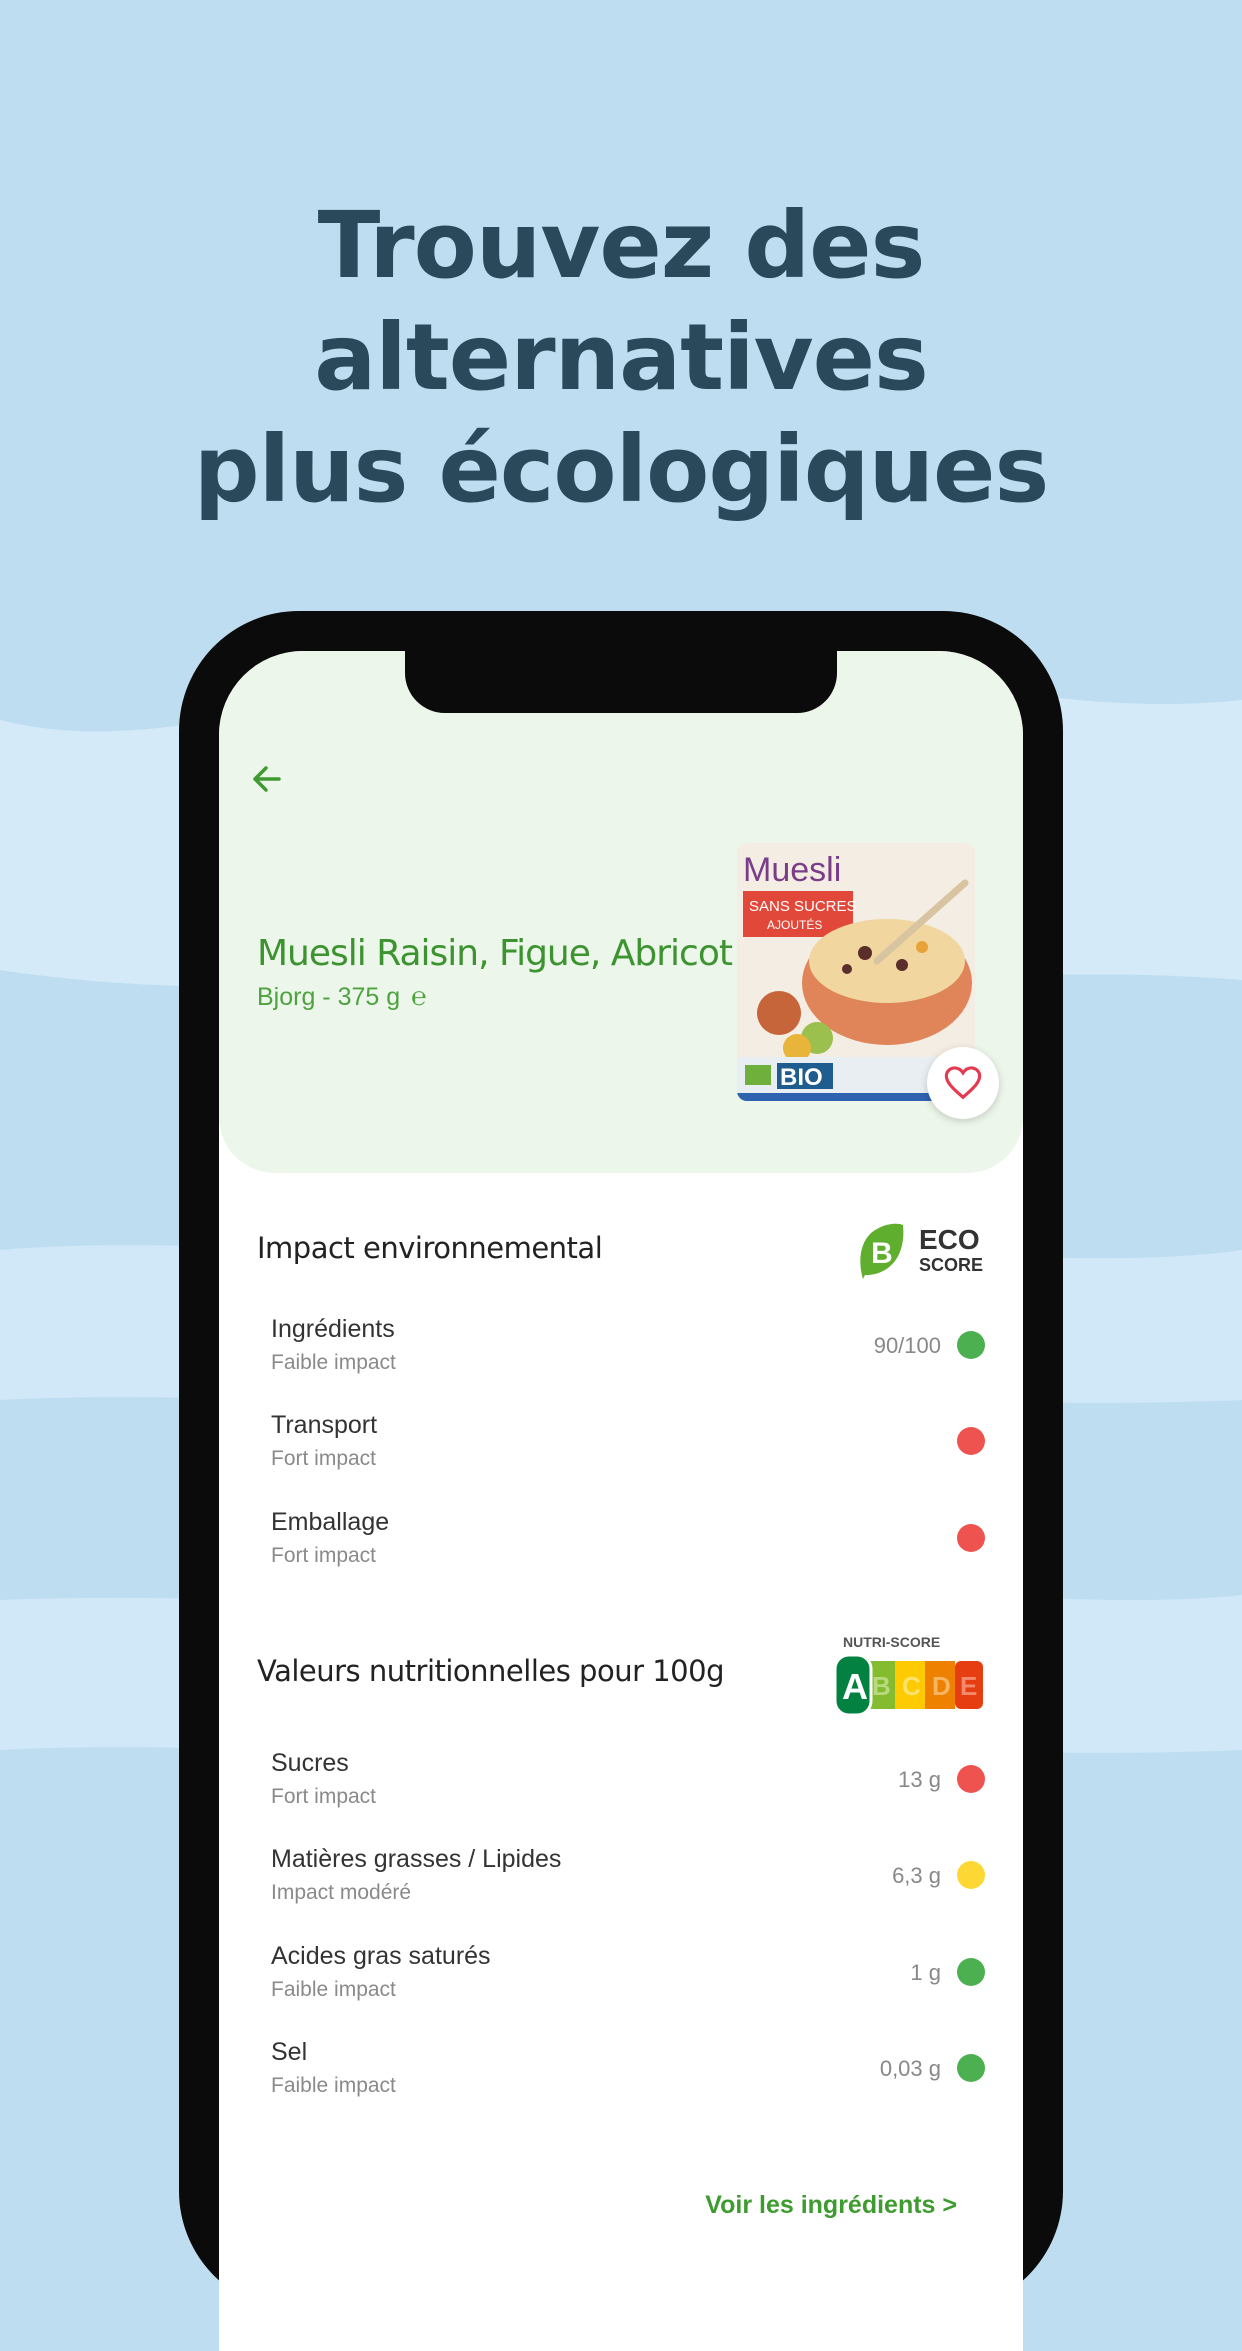  What do you see at coordinates (855, 1686) in the screenshot?
I see `nutri-grade-a: A` at bounding box center [855, 1686].